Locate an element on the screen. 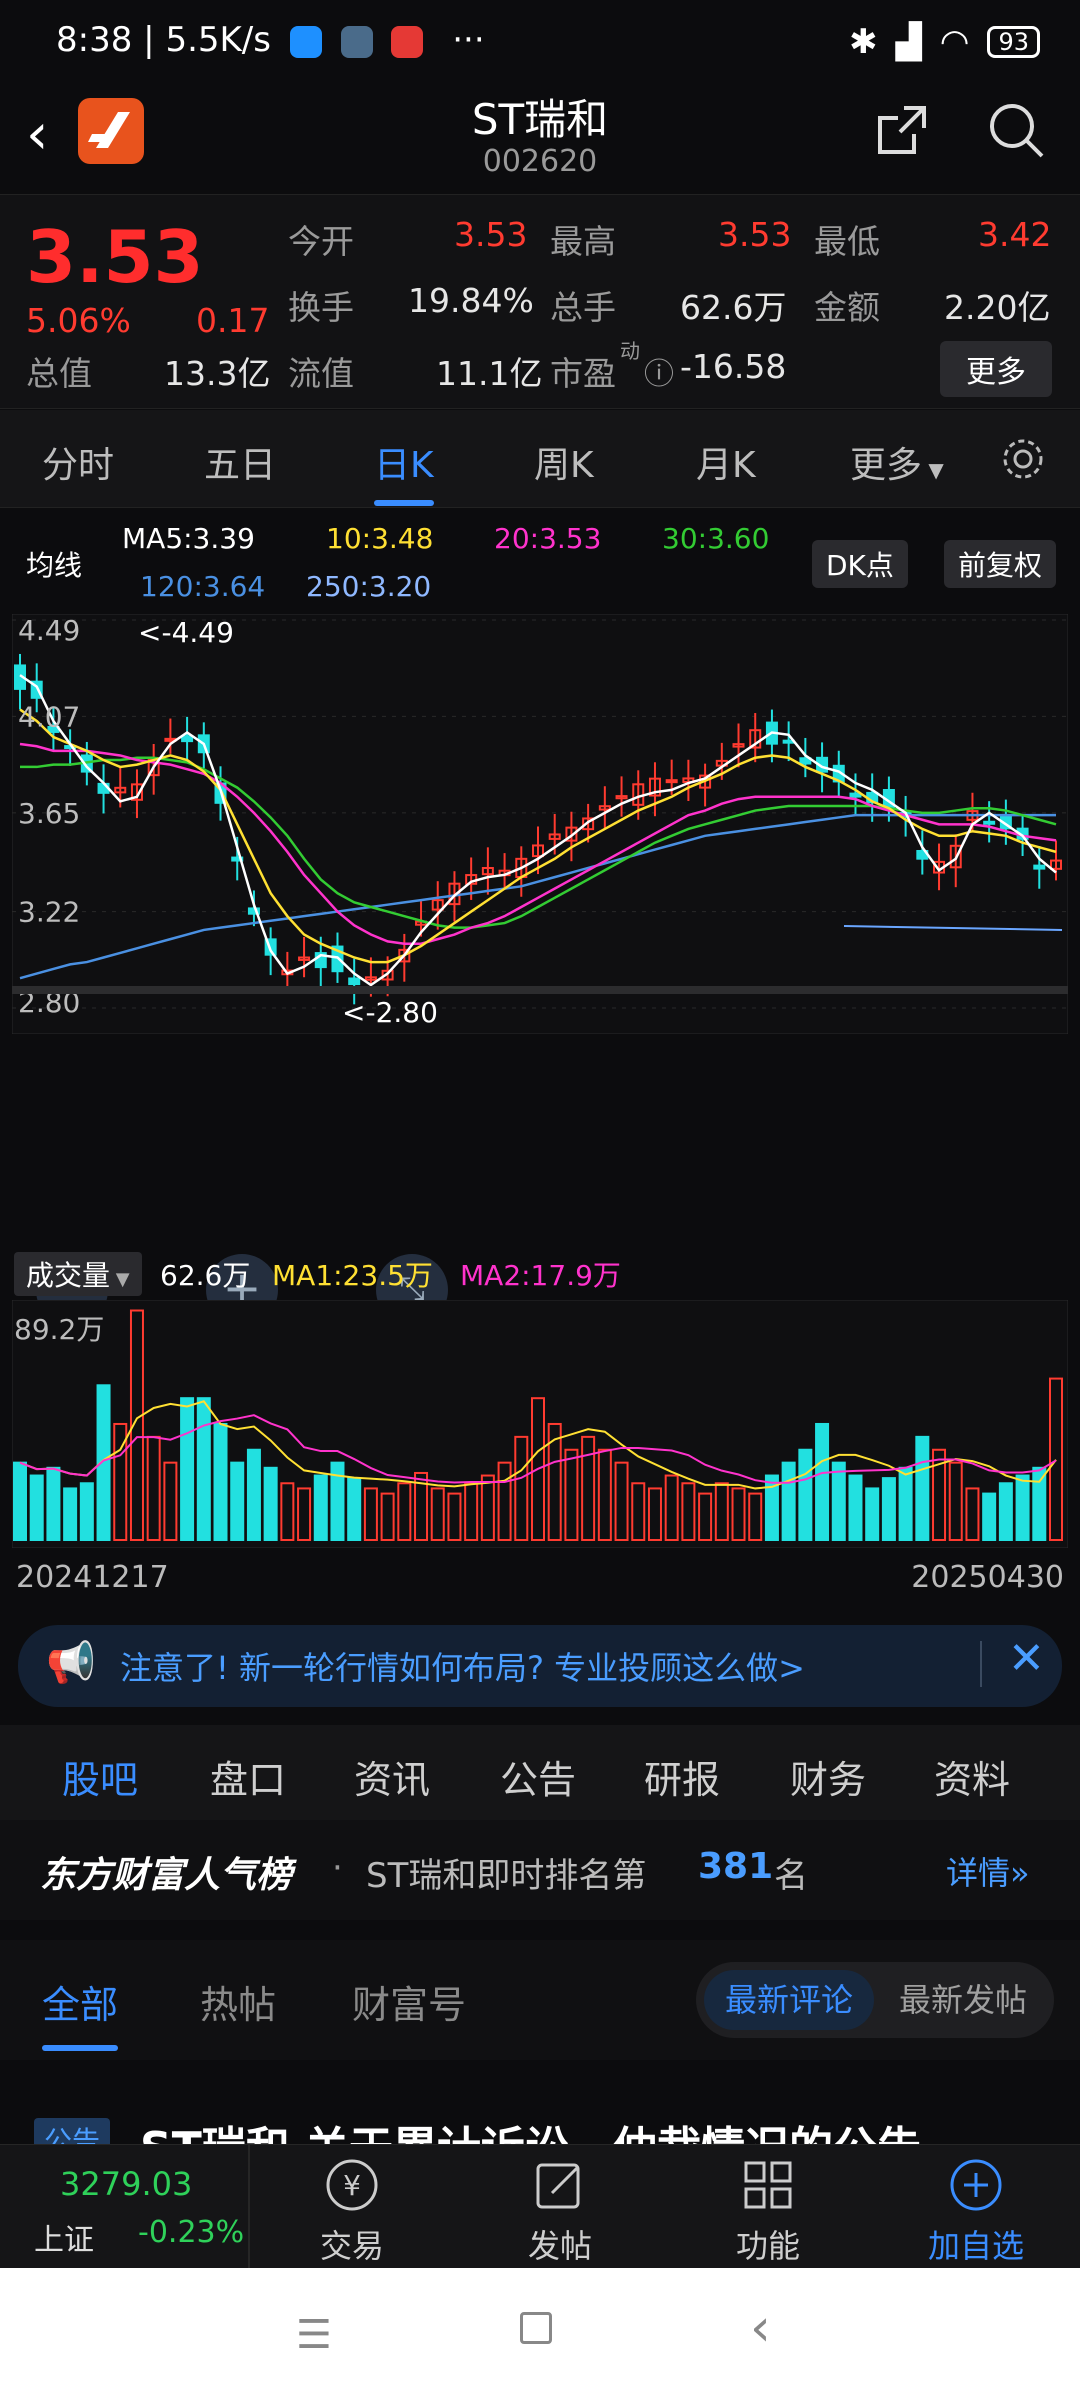  volume-ma2: MA2:17.9万 is located at coordinates (540, 1275).